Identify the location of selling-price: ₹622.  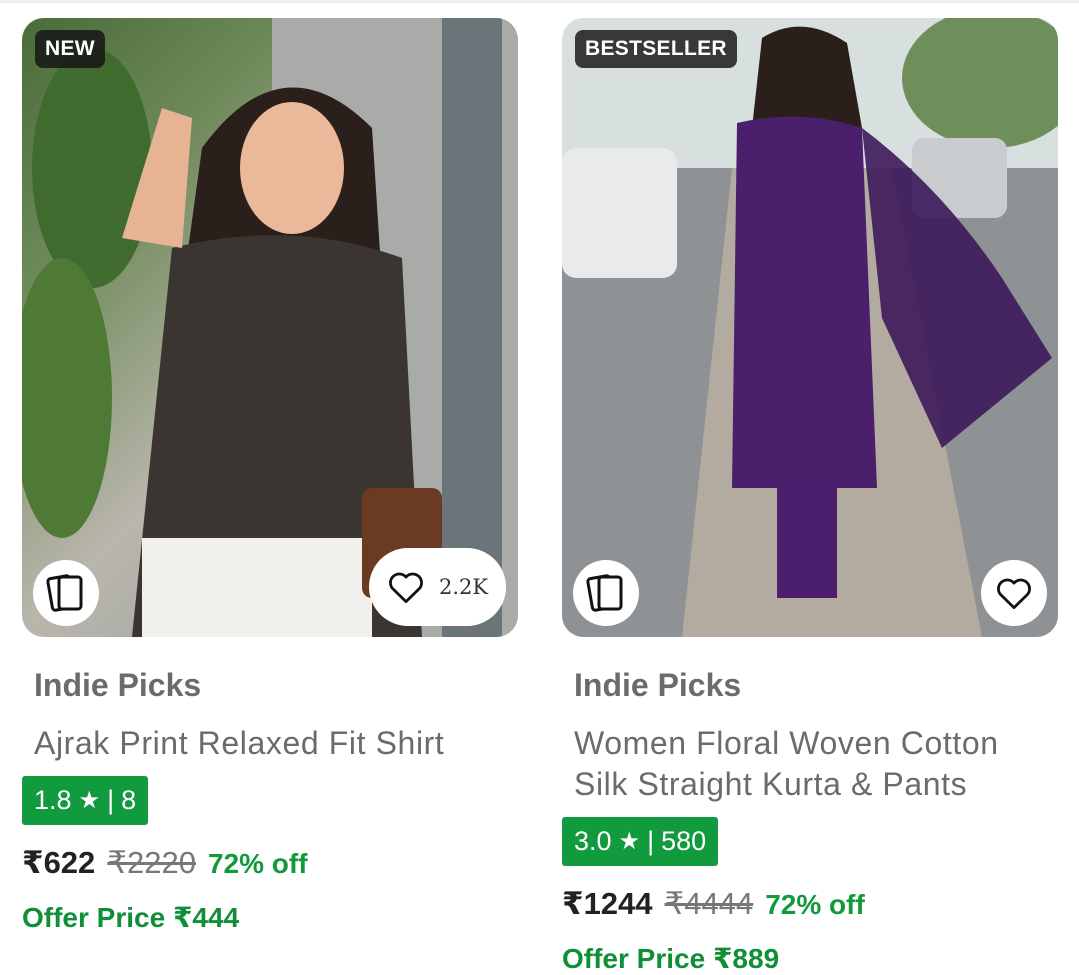
(59, 862).